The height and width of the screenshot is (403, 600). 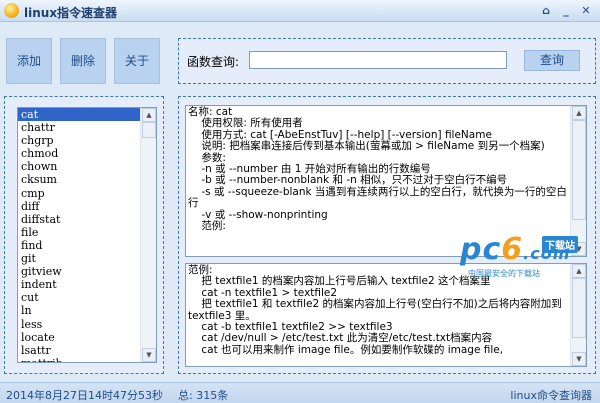 I want to click on minimize-icon: _, so click(x=566, y=10).